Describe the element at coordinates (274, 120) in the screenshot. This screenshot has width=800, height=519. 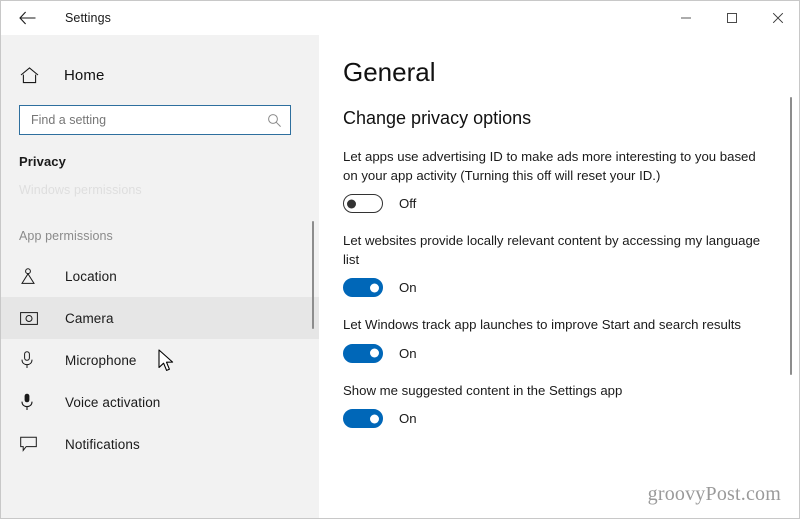
I see `search-icon` at that location.